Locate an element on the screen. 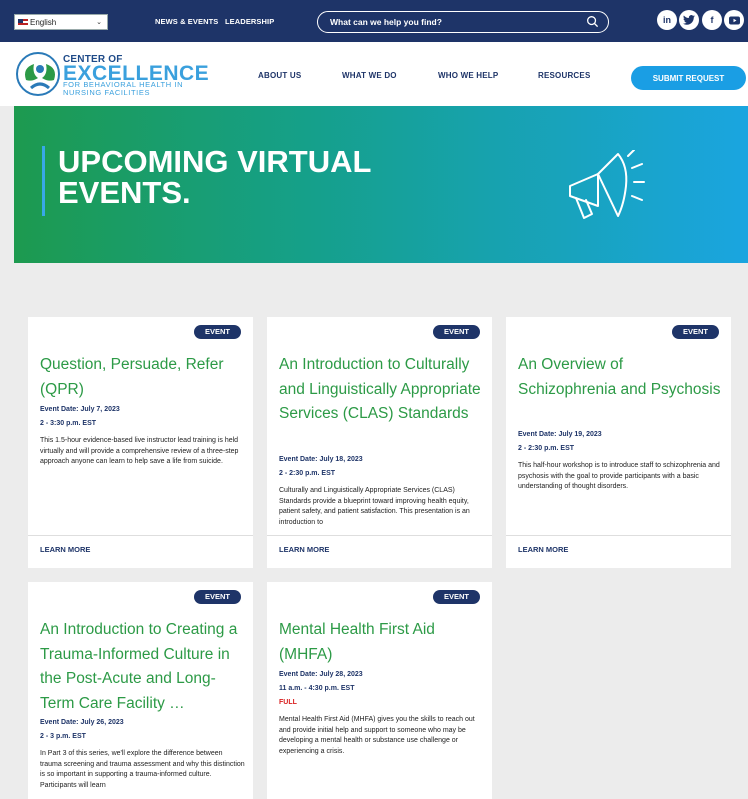  linkedin-icon: in is located at coordinates (667, 20).